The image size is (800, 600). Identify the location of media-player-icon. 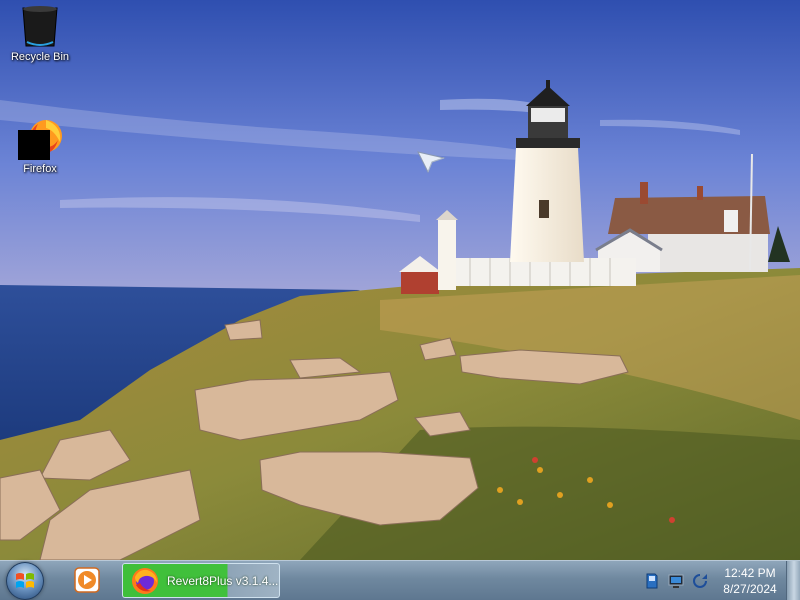
(87, 580).